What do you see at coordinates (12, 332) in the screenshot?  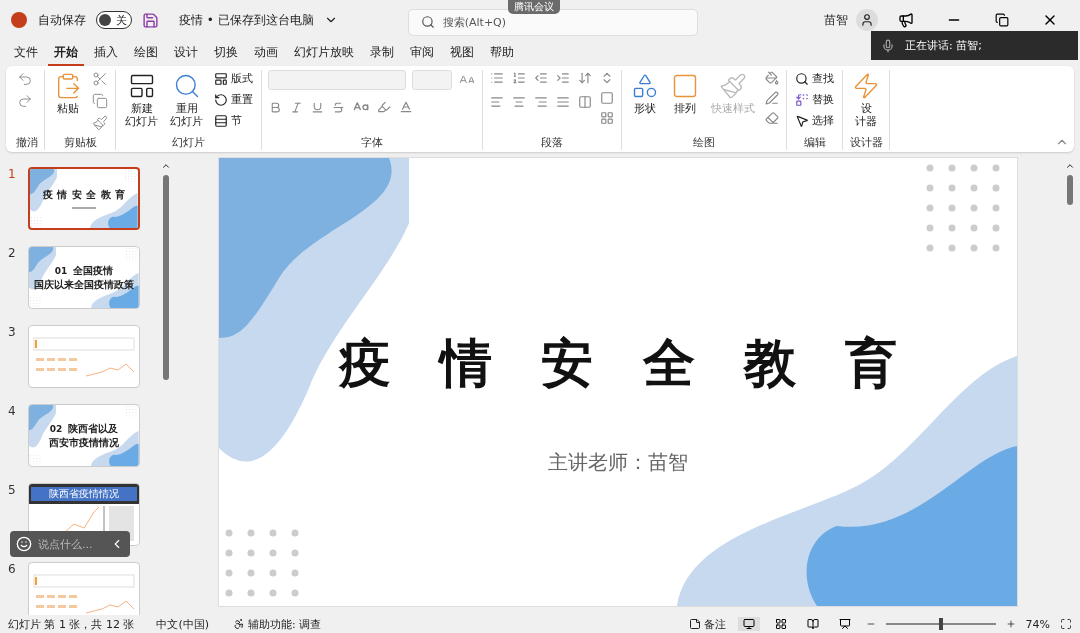 I see `slide-number: 3` at bounding box center [12, 332].